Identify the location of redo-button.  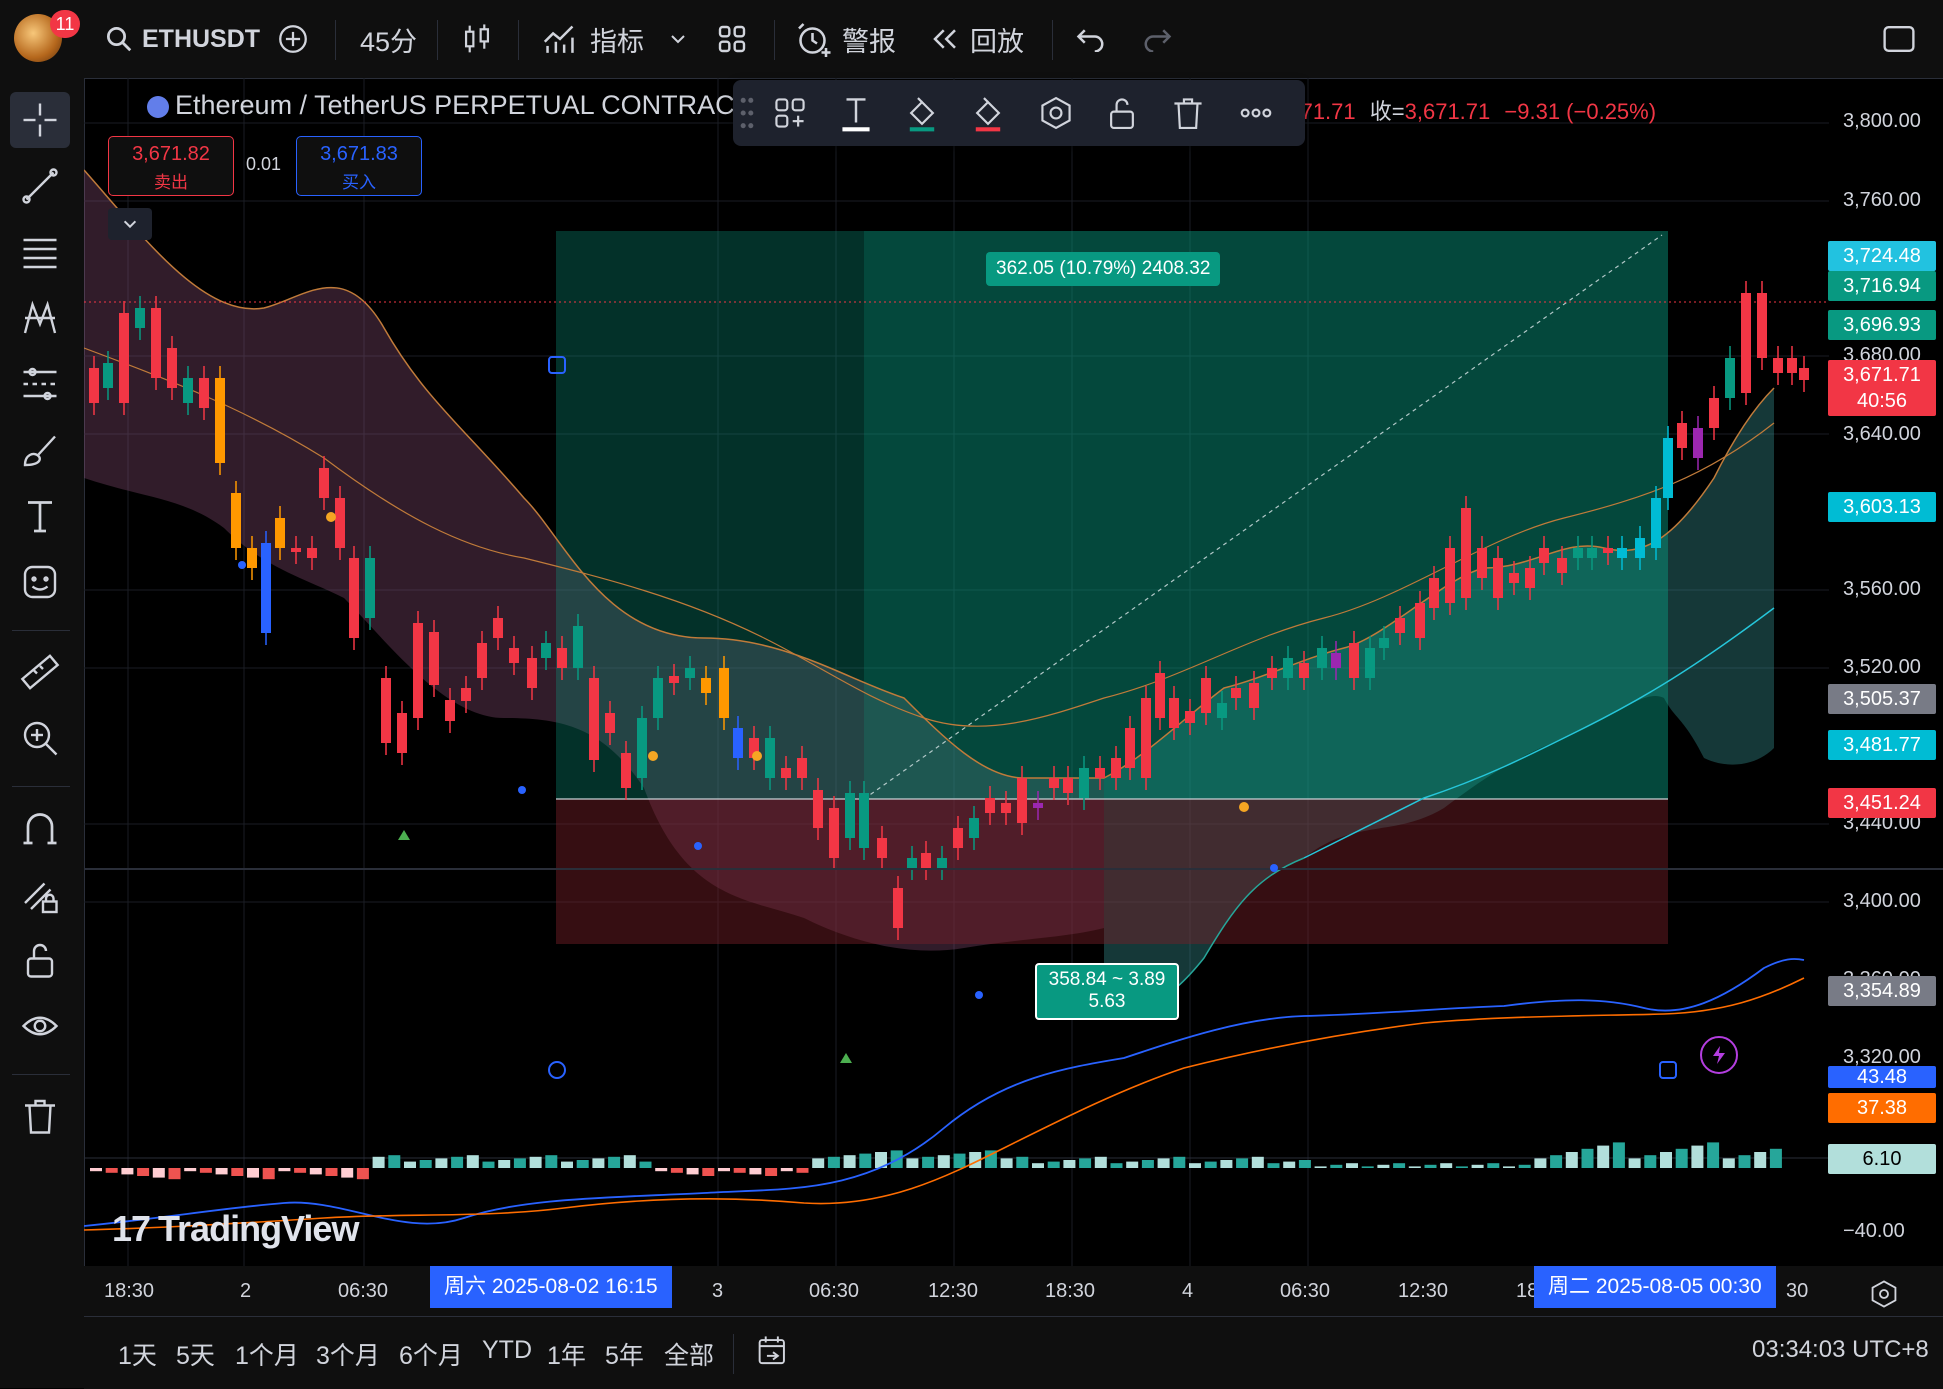
(1157, 39).